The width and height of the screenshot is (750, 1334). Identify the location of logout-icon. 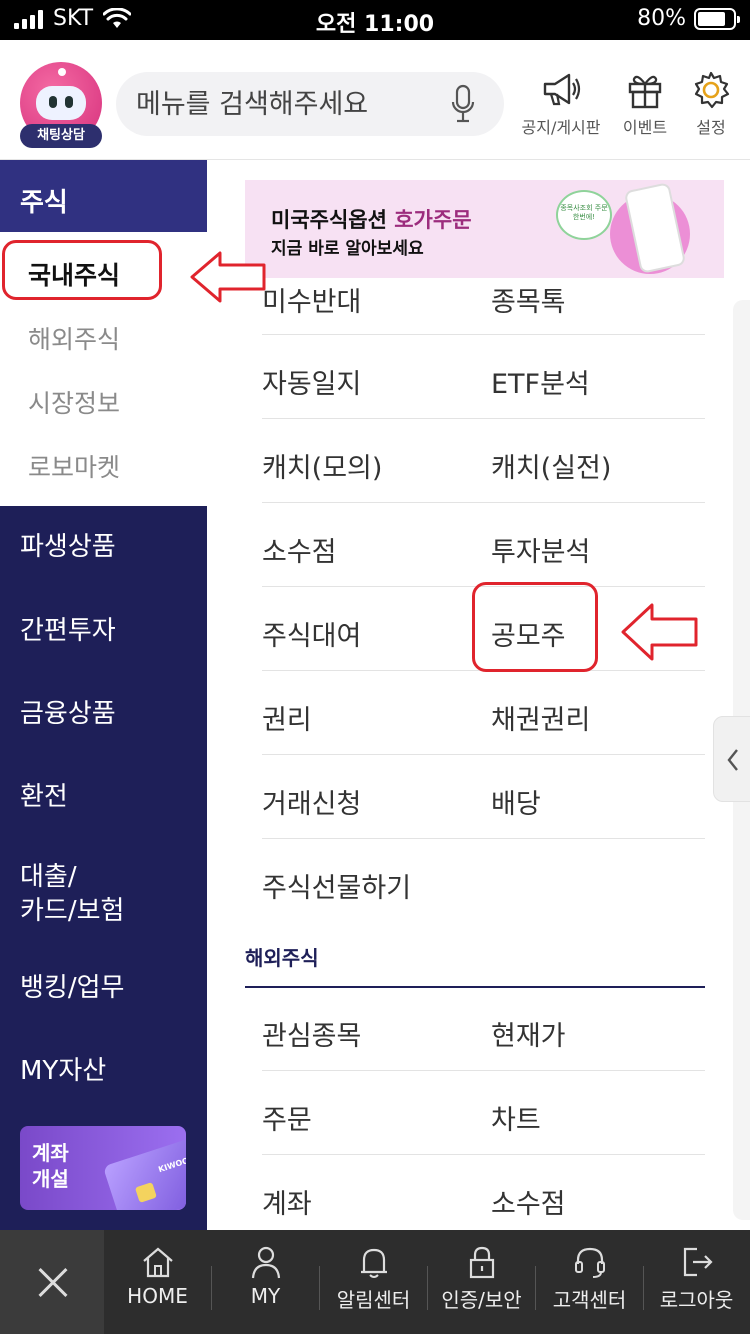
(698, 1262).